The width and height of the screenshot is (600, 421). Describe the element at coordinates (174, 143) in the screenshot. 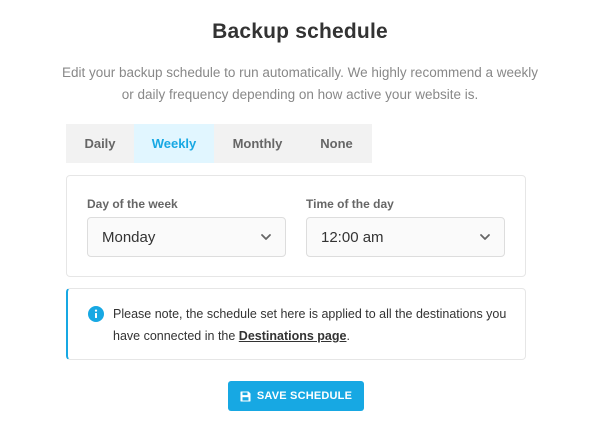

I see `tab-weekly: Weekly` at that location.